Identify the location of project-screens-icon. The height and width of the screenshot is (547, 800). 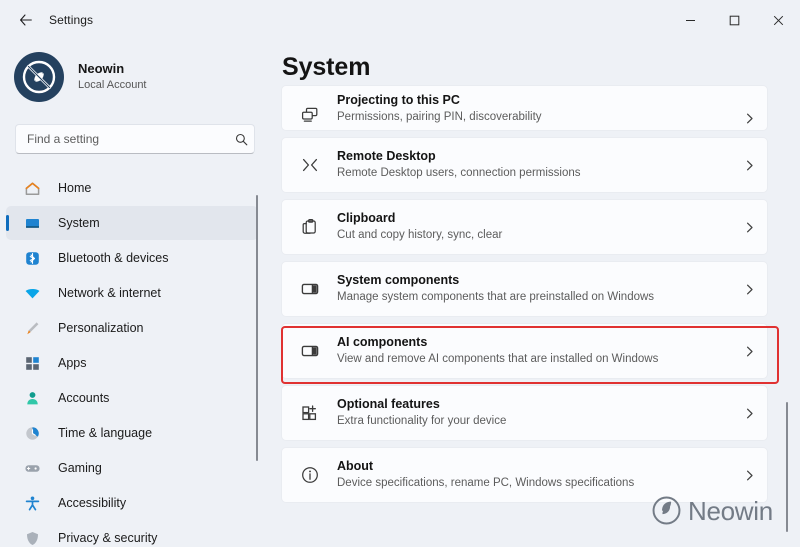
(310, 115).